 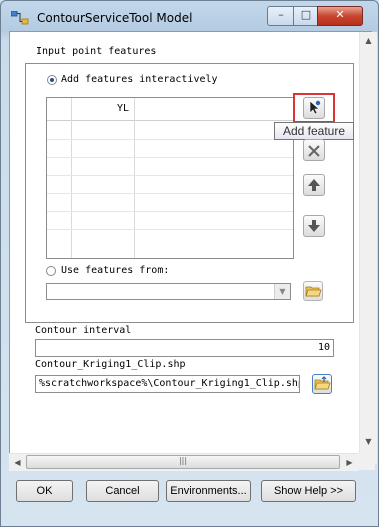 What do you see at coordinates (282, 291) in the screenshot?
I see `chevron-down-icon: ▼` at bounding box center [282, 291].